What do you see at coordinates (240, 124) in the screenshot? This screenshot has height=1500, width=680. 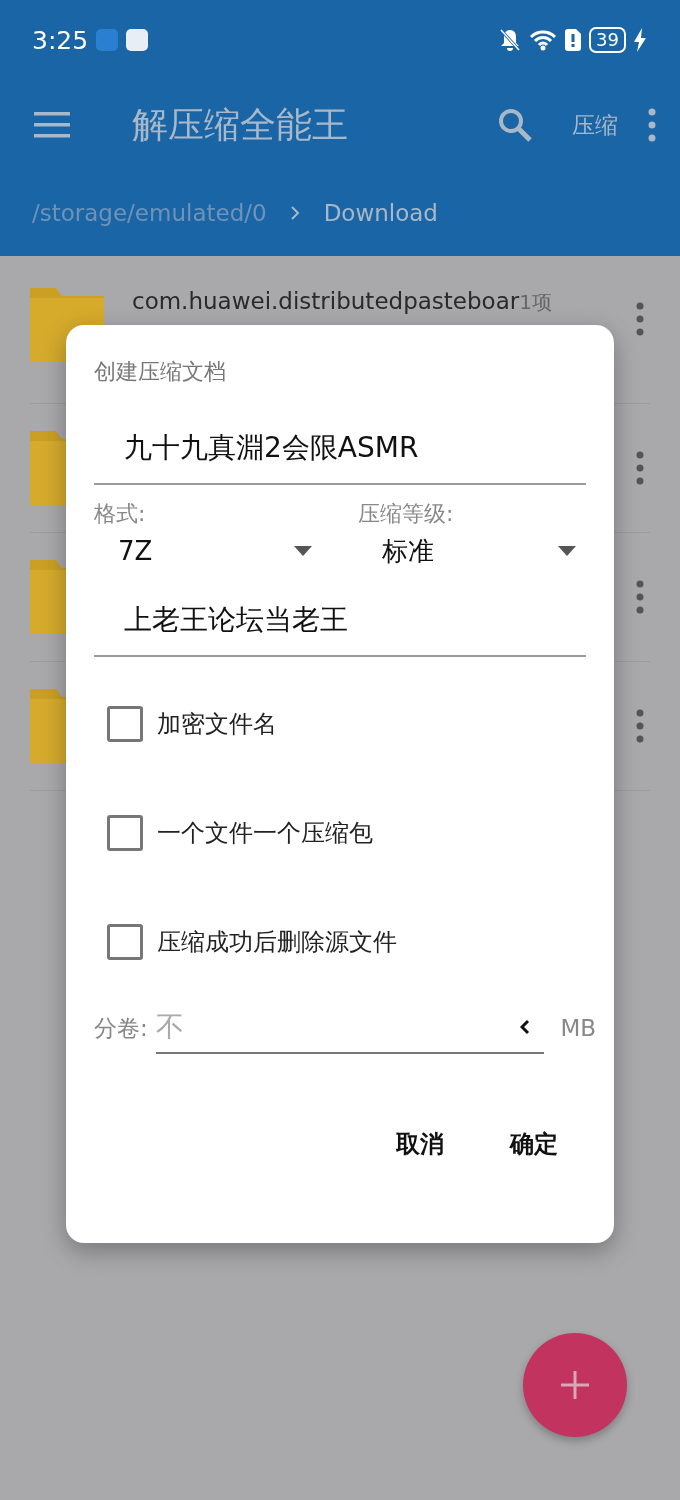 I see `app-title: 解压缩全能王` at bounding box center [240, 124].